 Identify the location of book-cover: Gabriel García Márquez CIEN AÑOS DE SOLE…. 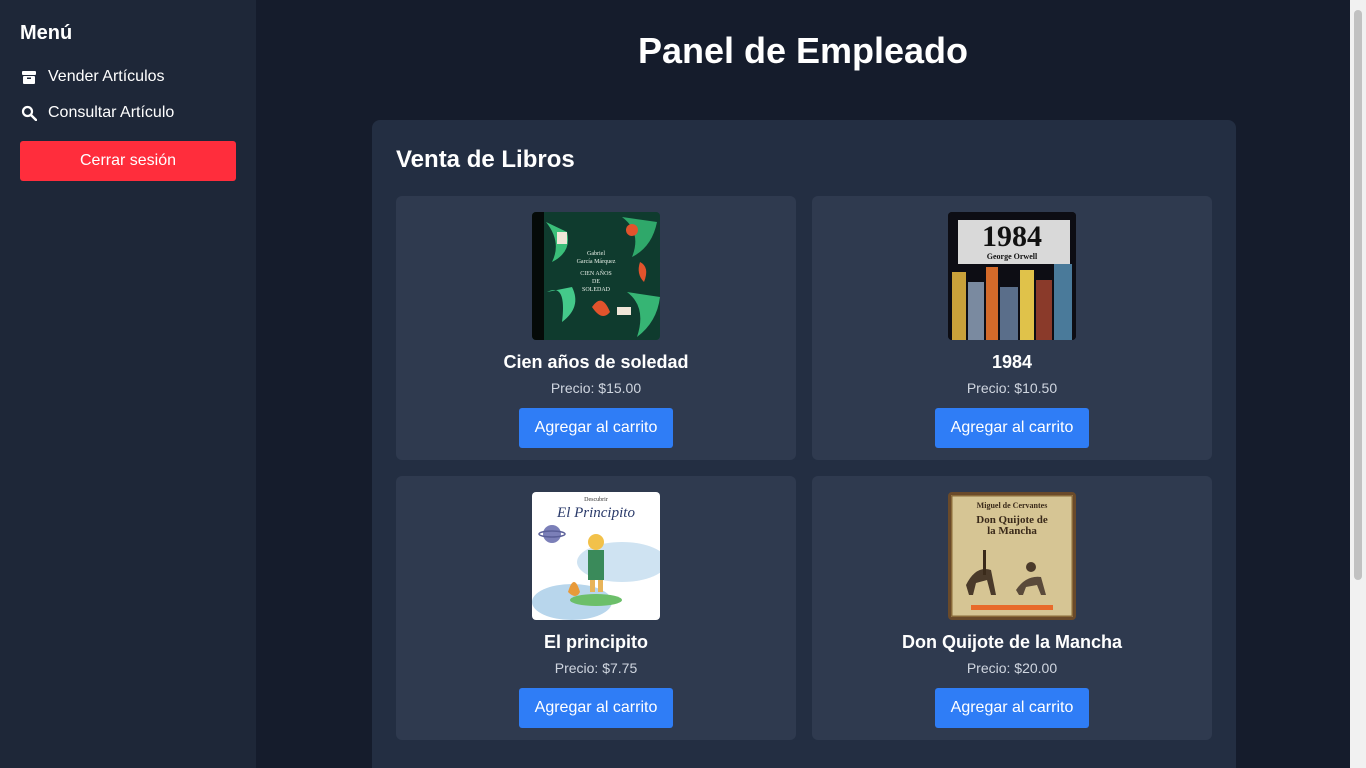
(596, 276).